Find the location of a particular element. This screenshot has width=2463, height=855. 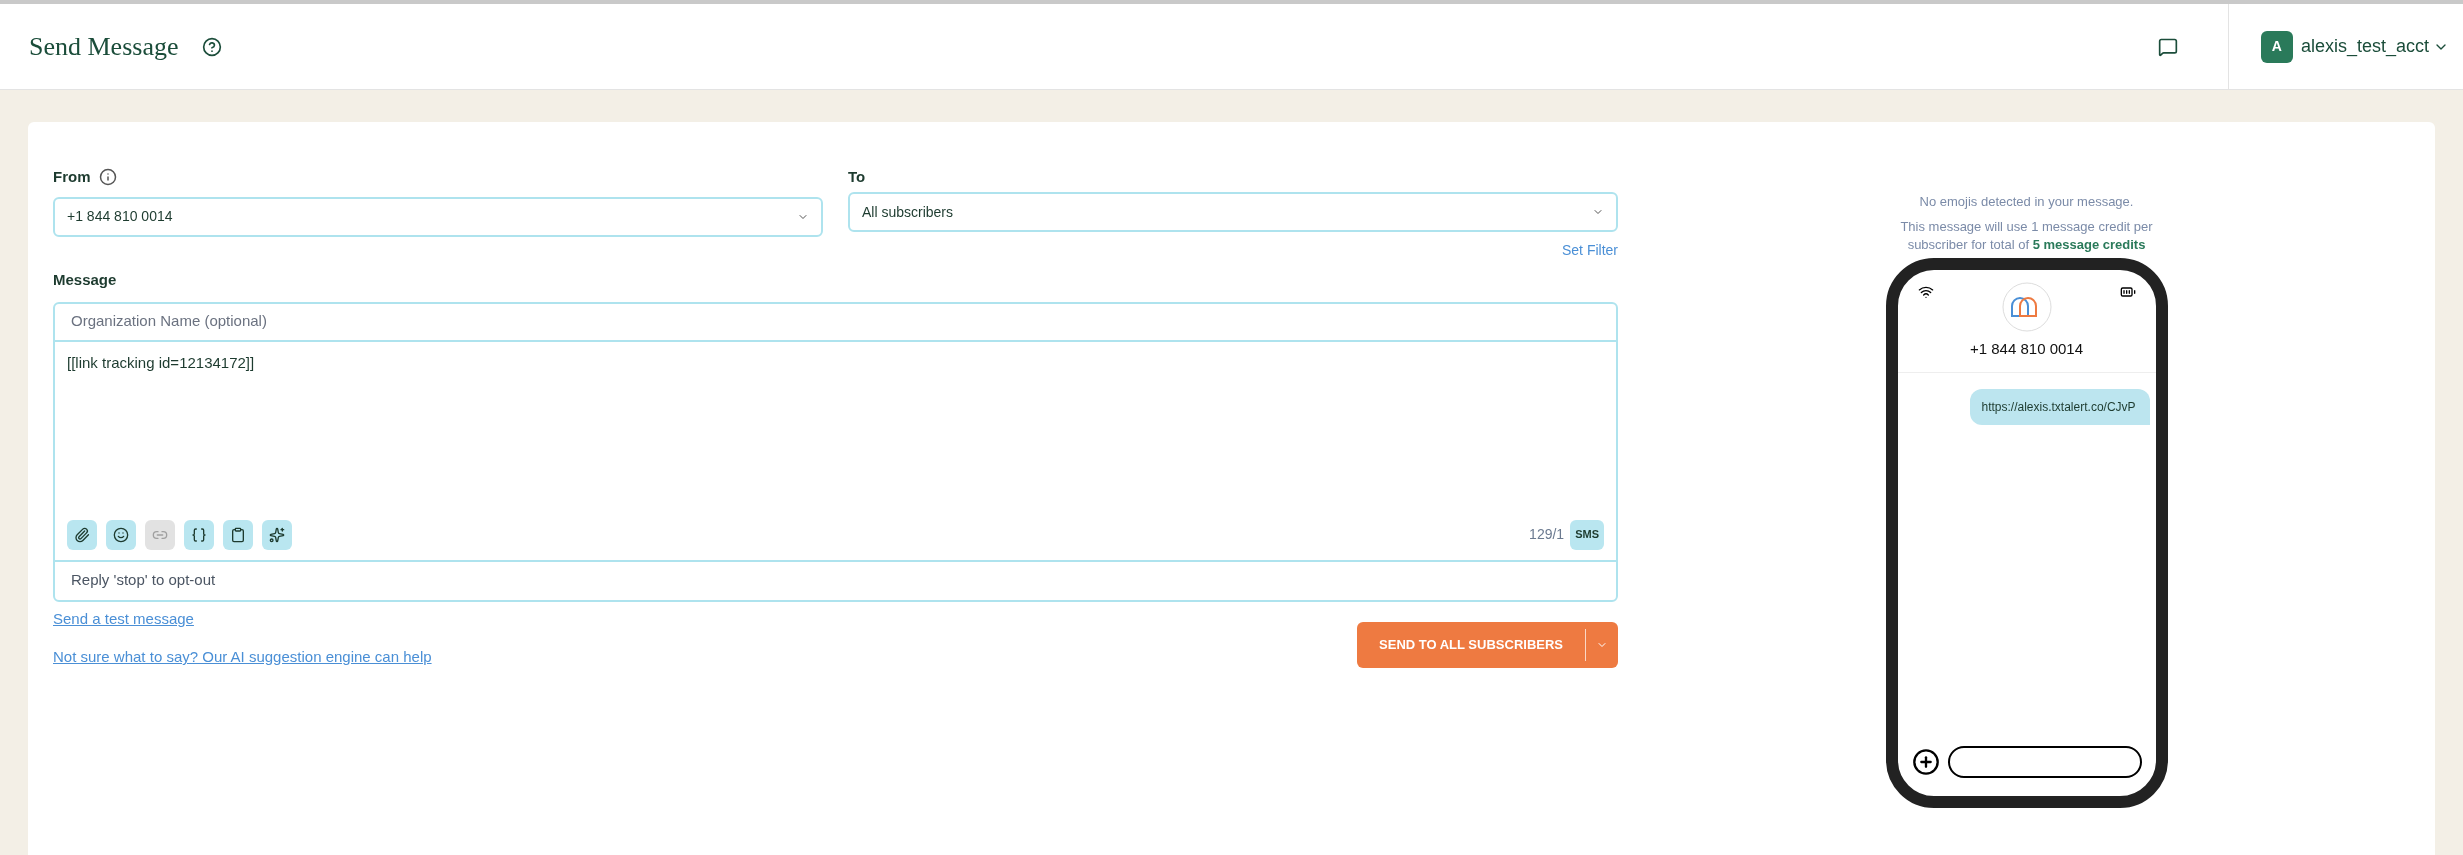

message-input is located at coordinates (2044, 761).